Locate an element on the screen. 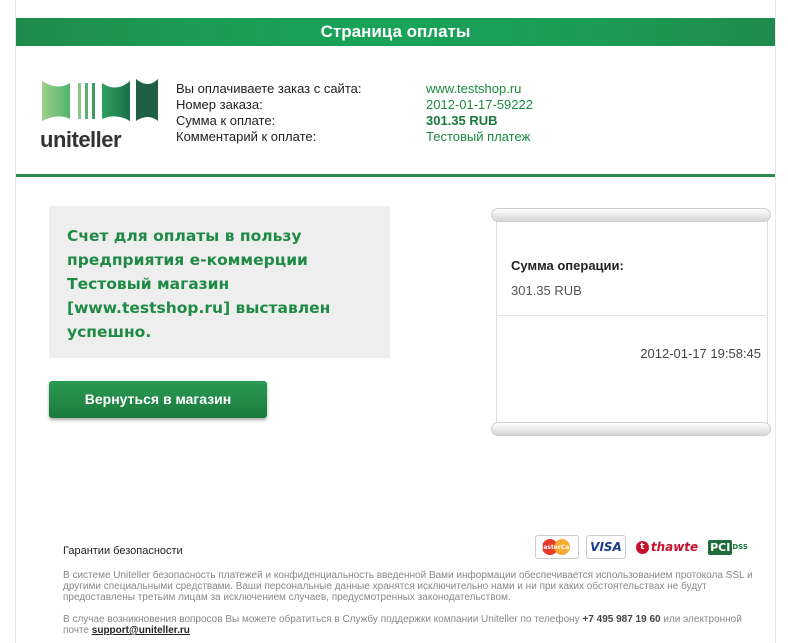  order-number-value: 2012-01-17-59222 is located at coordinates (479, 104).